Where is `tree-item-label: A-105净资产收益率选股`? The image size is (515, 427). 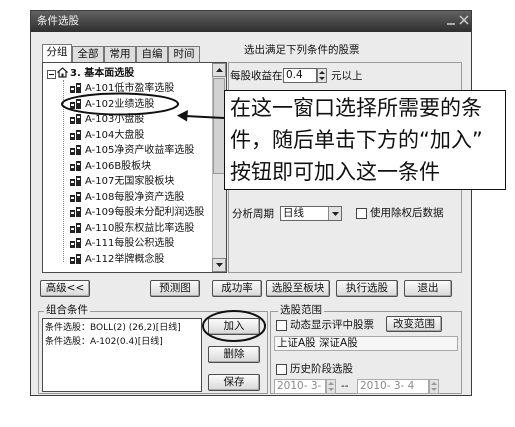 tree-item-label: A-105净资产收益率选股 is located at coordinates (140, 150).